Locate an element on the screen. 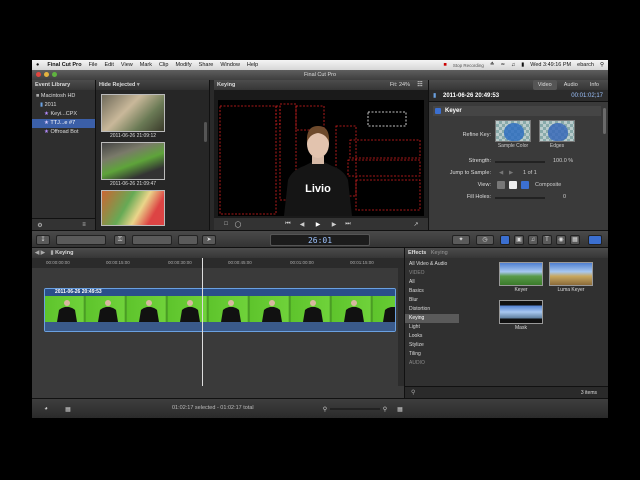  list-view-icon: ≡ is located at coordinates (84, 225).